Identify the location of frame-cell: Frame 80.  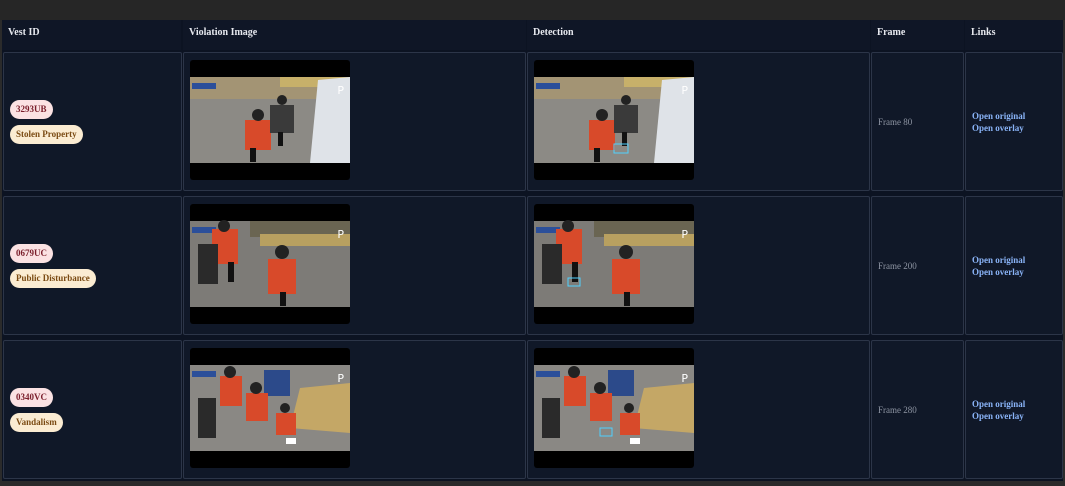
(917, 121).